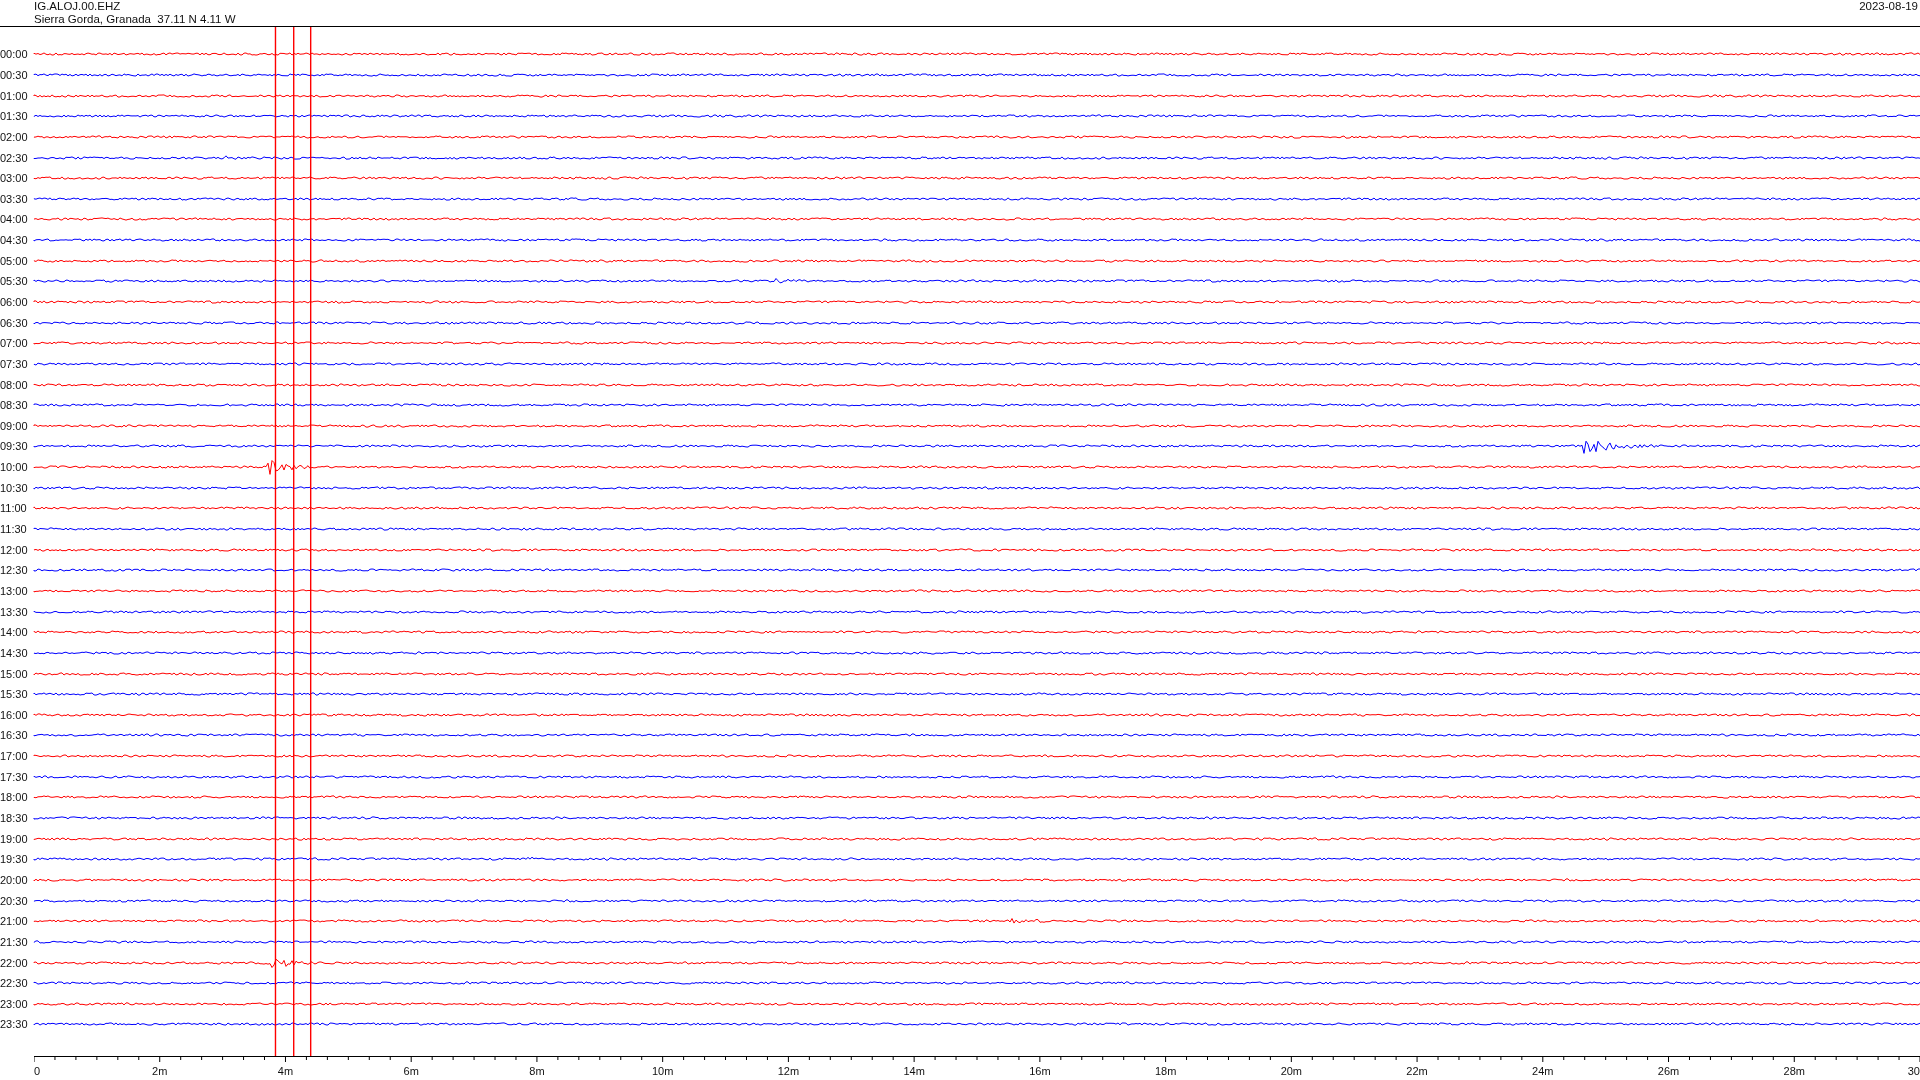 This screenshot has height=1080, width=1920. Describe the element at coordinates (37, 1070) in the screenshot. I see `axis-label: 0` at that location.